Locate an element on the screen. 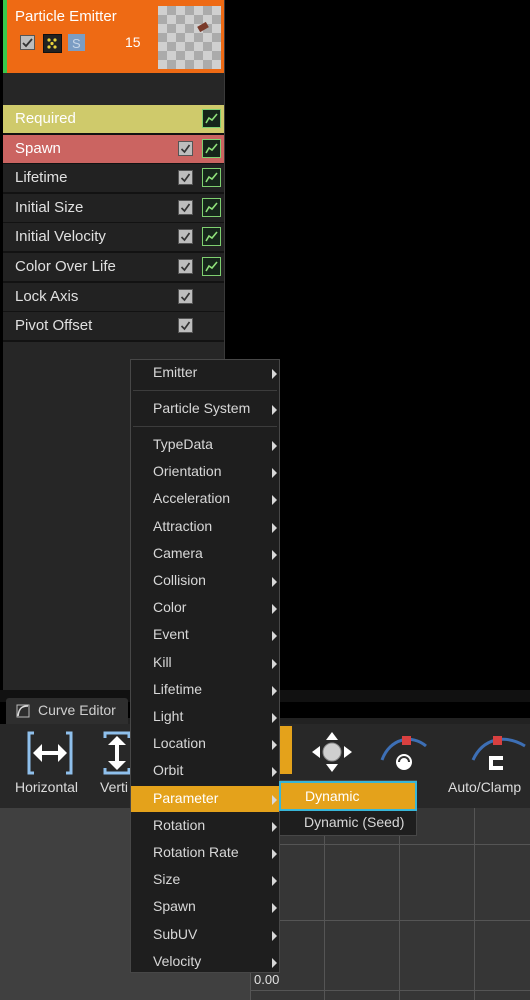  menu-item-rotation: Rotation is located at coordinates (205, 826).